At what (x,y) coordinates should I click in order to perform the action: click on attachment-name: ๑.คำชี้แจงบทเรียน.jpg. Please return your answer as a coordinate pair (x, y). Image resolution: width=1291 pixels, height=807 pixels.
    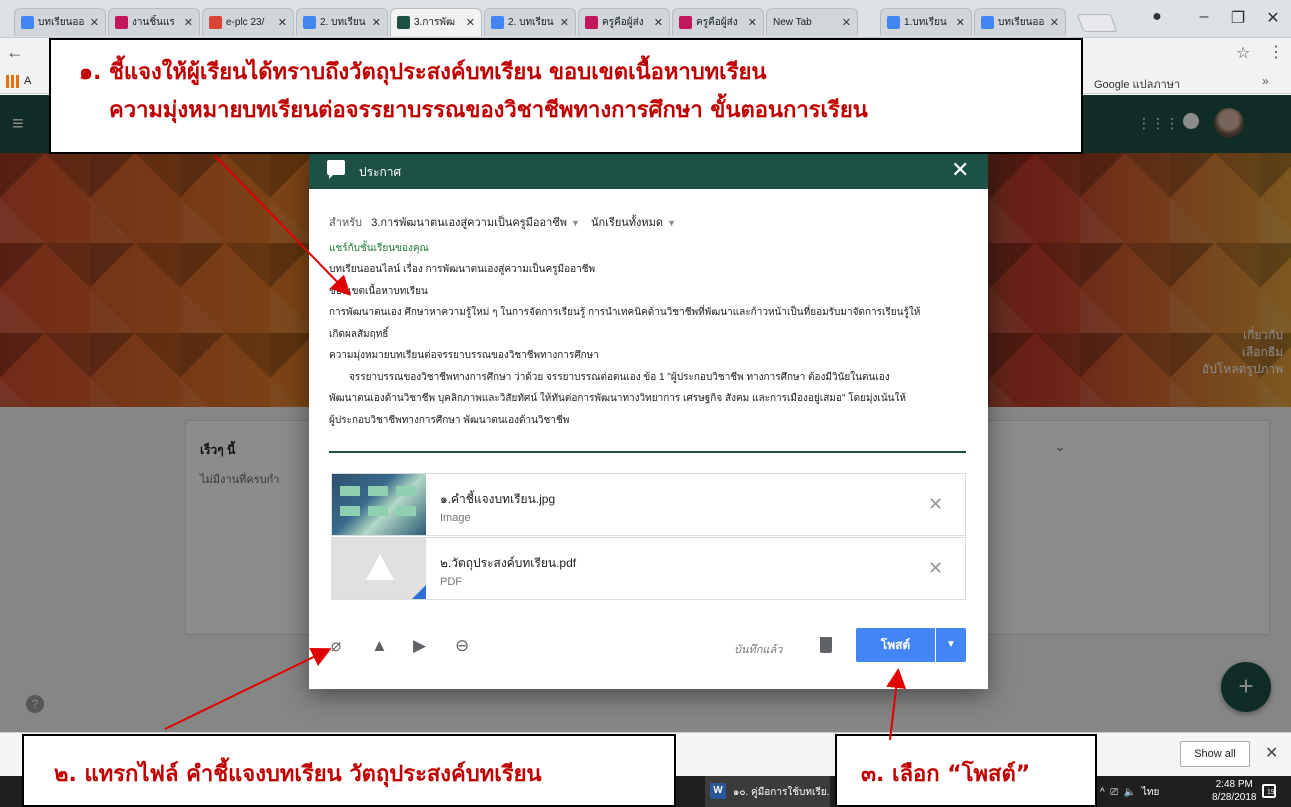
    Looking at the image, I should click on (498, 499).